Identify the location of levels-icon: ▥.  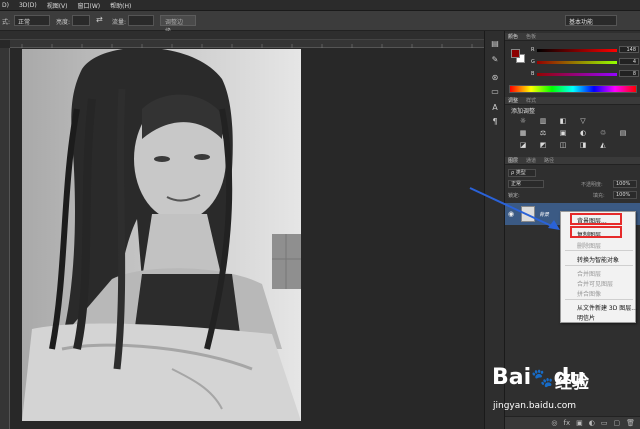
(543, 121).